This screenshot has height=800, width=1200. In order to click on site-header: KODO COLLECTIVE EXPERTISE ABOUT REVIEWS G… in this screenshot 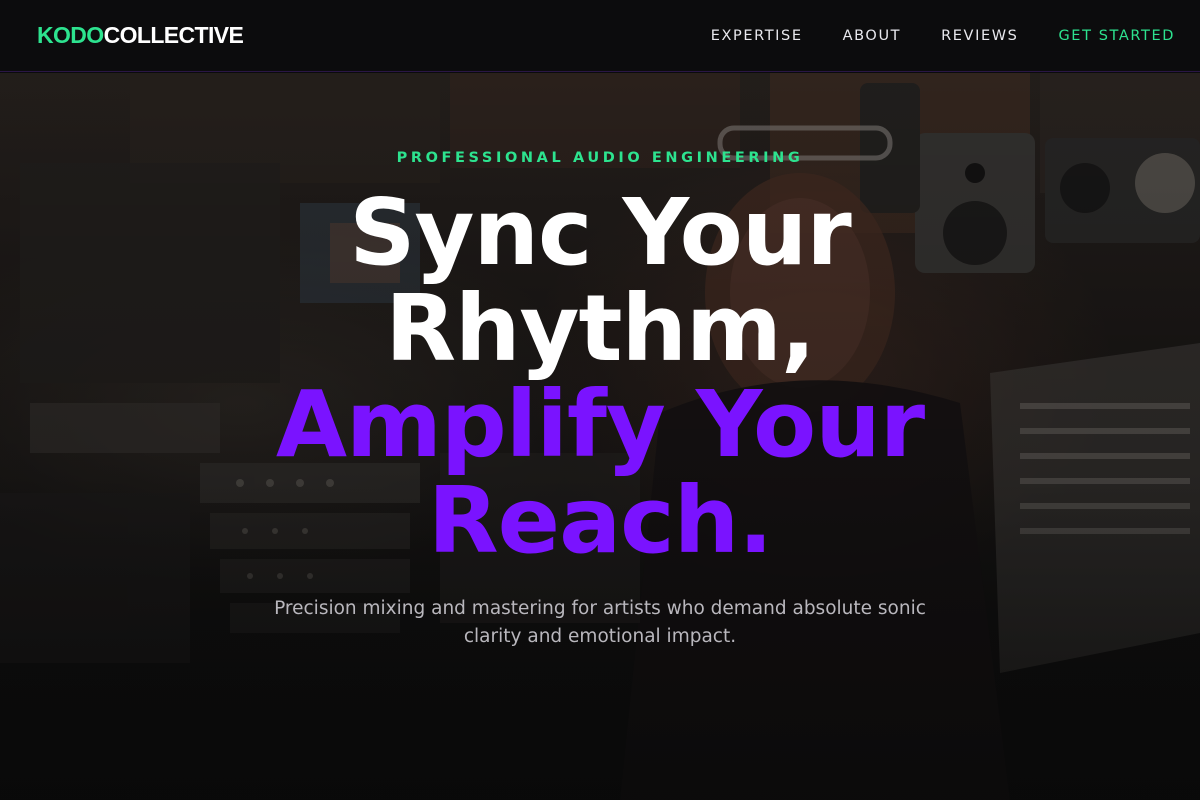, I will do `click(600, 36)`.